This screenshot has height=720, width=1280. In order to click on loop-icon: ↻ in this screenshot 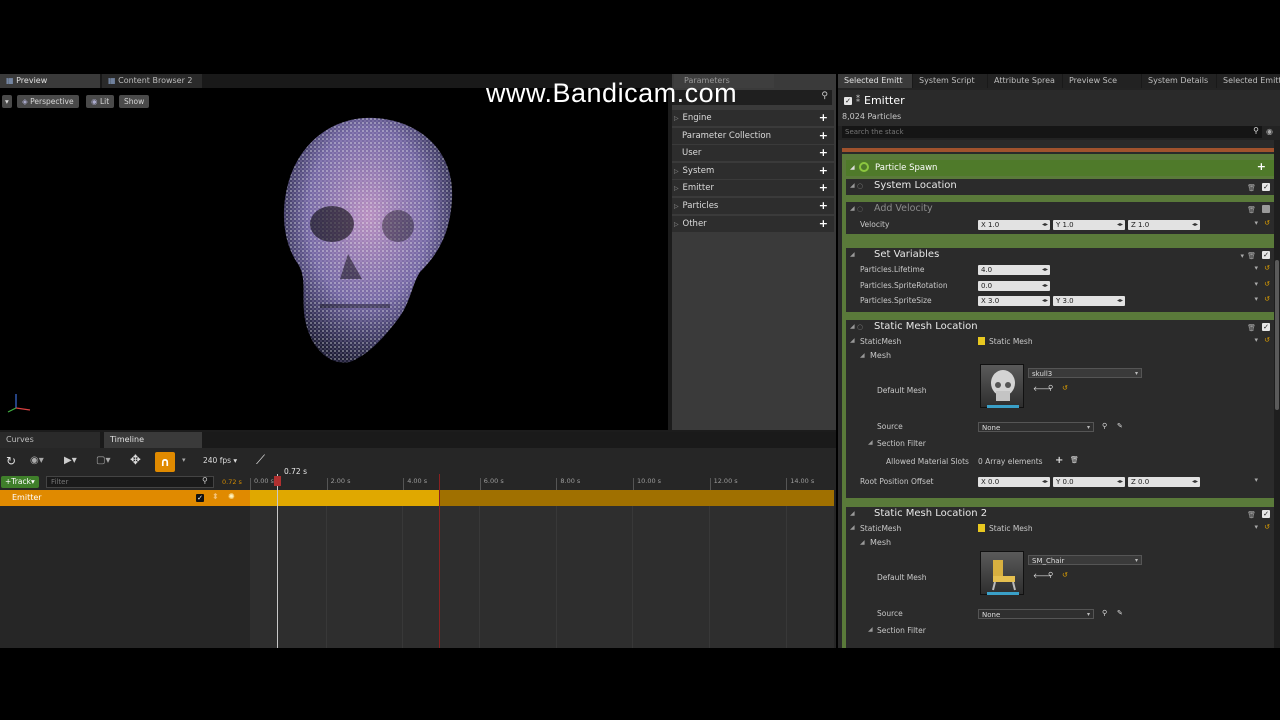, I will do `click(11, 461)`.